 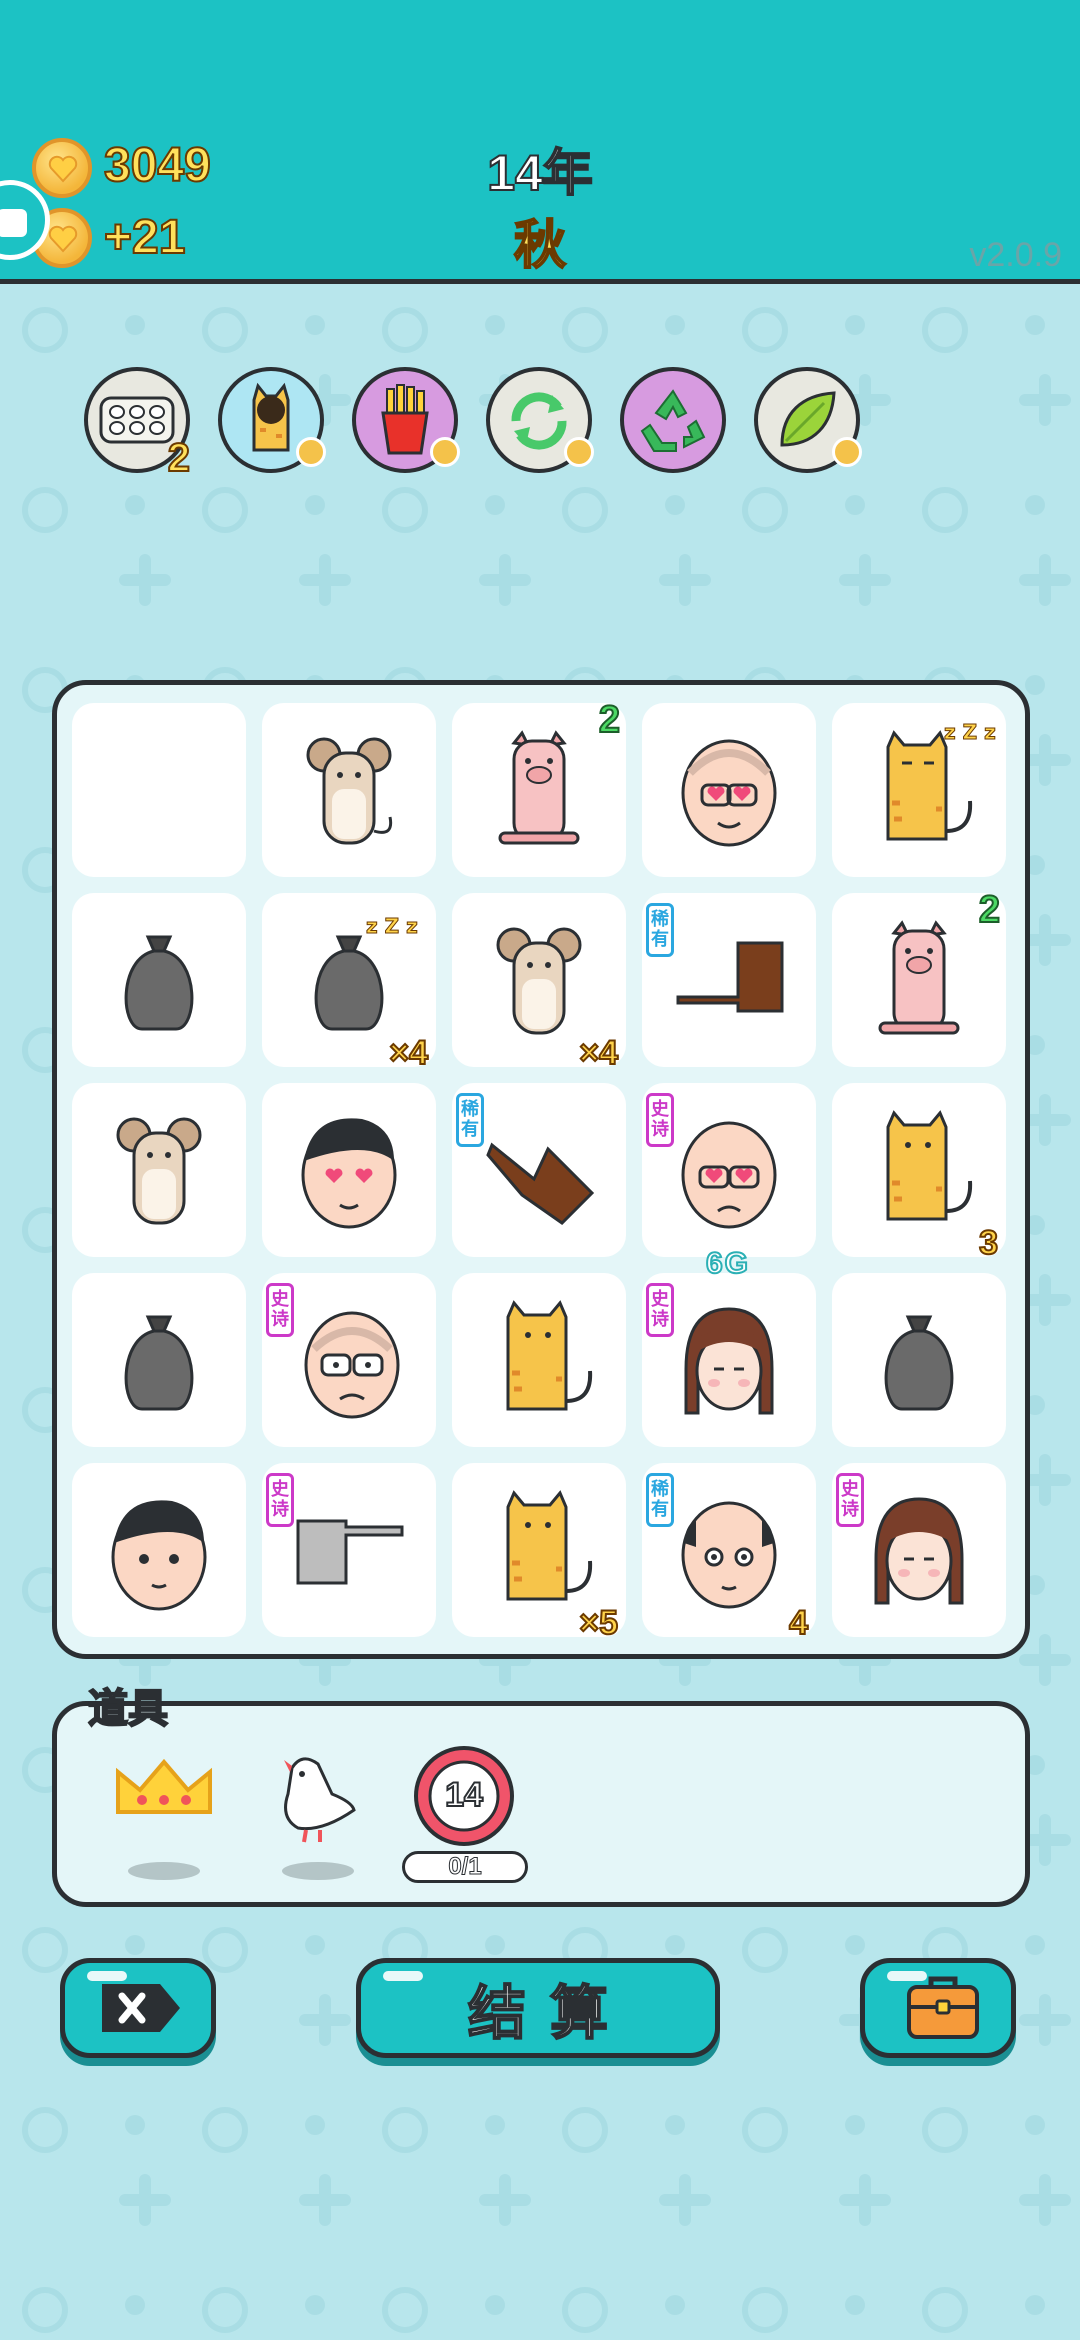 I want to click on cat-sleeping-icon: z Z z, so click(x=941, y=780).